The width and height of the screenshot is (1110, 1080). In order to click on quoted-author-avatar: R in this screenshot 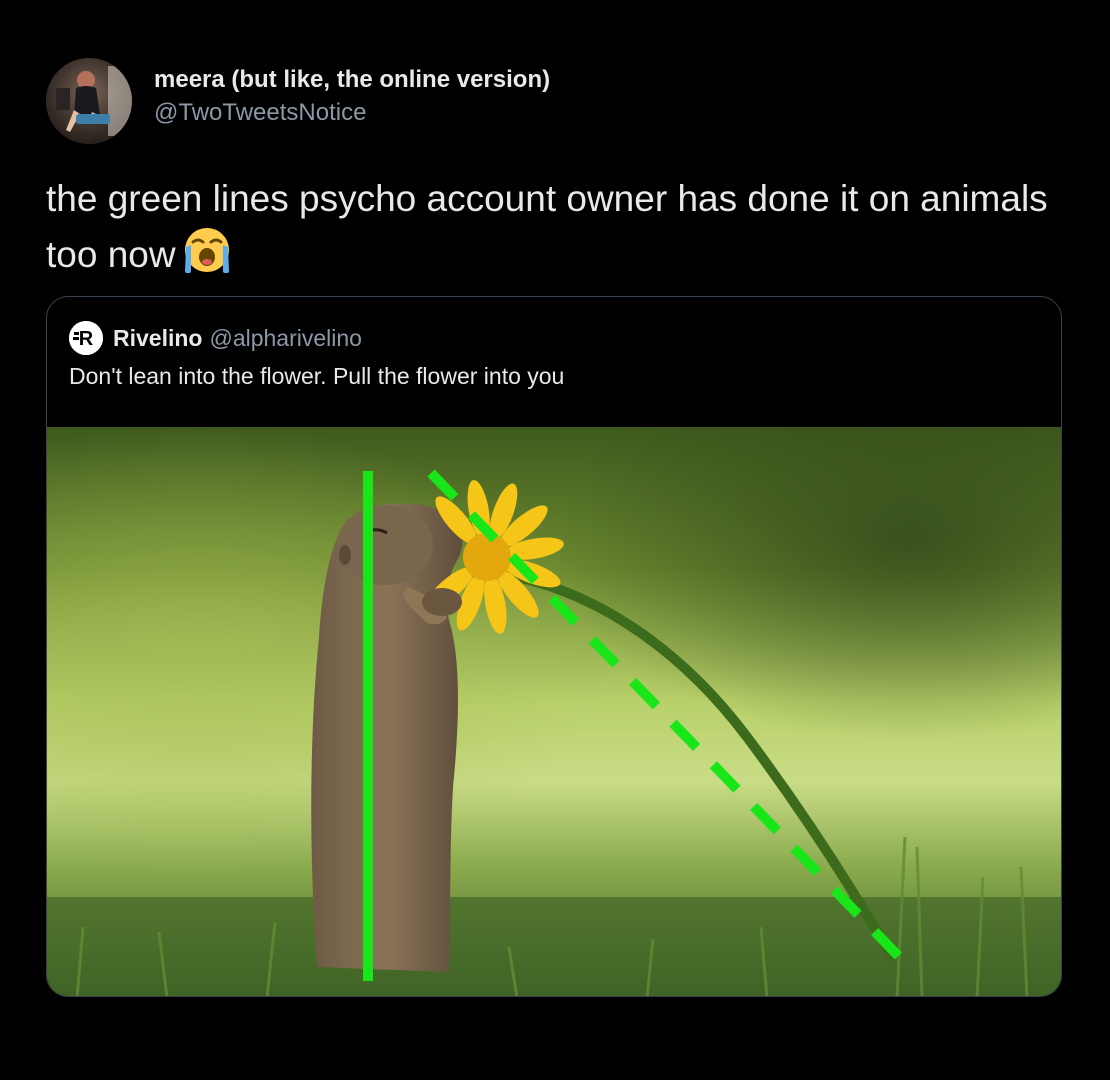, I will do `click(86, 338)`.